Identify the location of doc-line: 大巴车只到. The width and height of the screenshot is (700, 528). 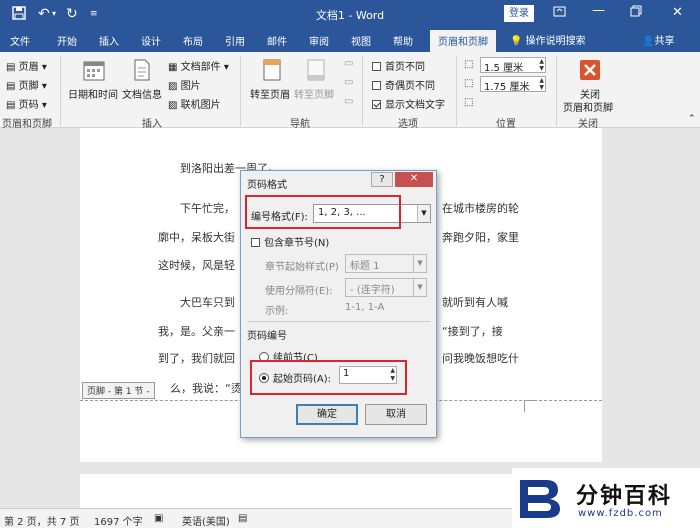
(207, 302).